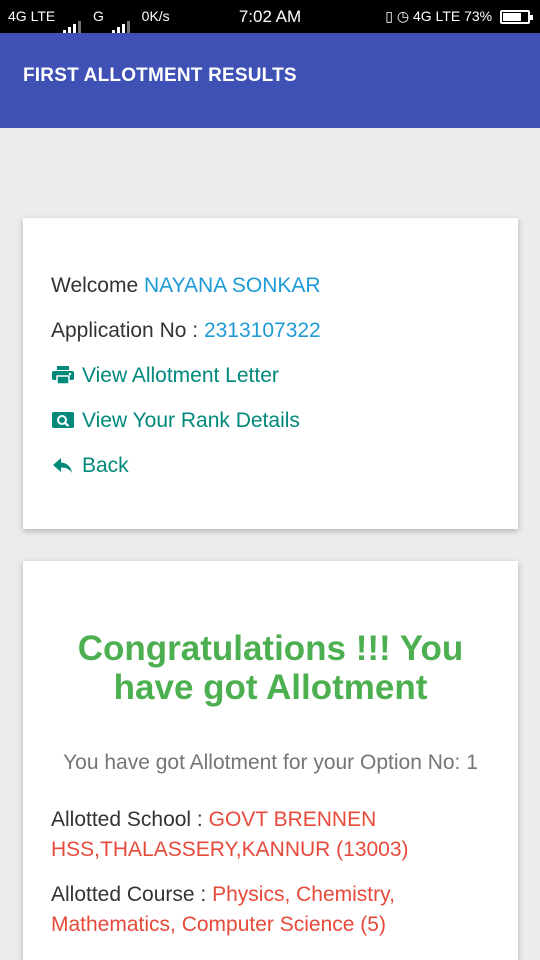  I want to click on back-label: Back, so click(105, 465).